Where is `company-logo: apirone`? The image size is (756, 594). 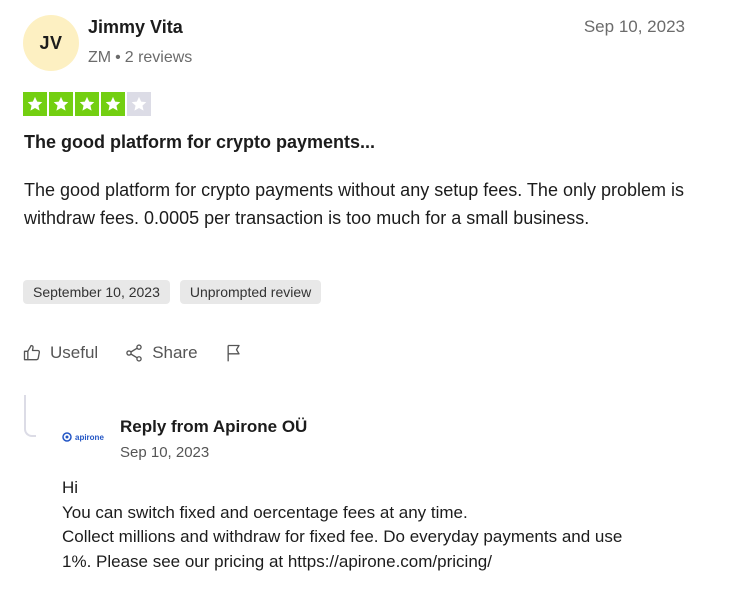
company-logo: apirone is located at coordinates (83, 437).